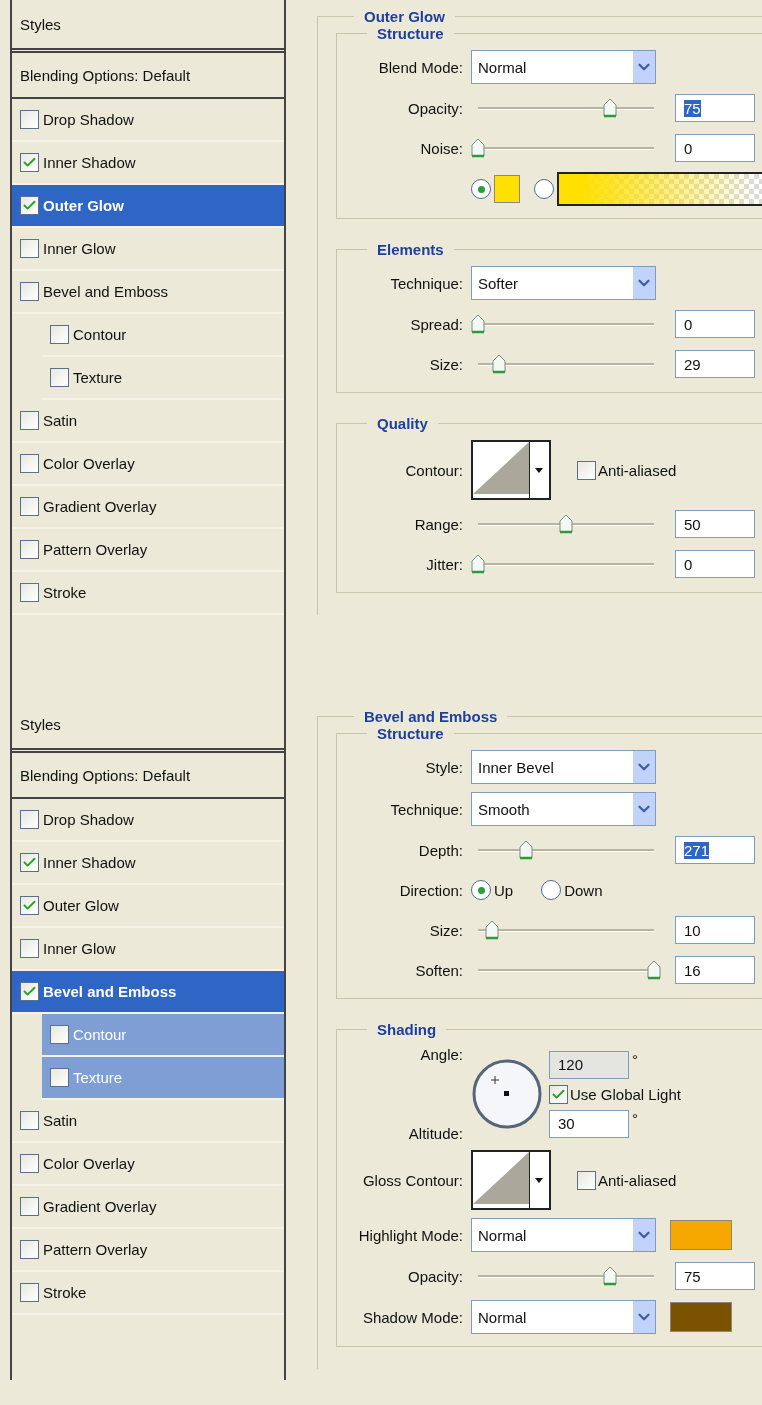 This screenshot has height=1405, width=762. I want to click on list-item: Contour, so click(163, 335).